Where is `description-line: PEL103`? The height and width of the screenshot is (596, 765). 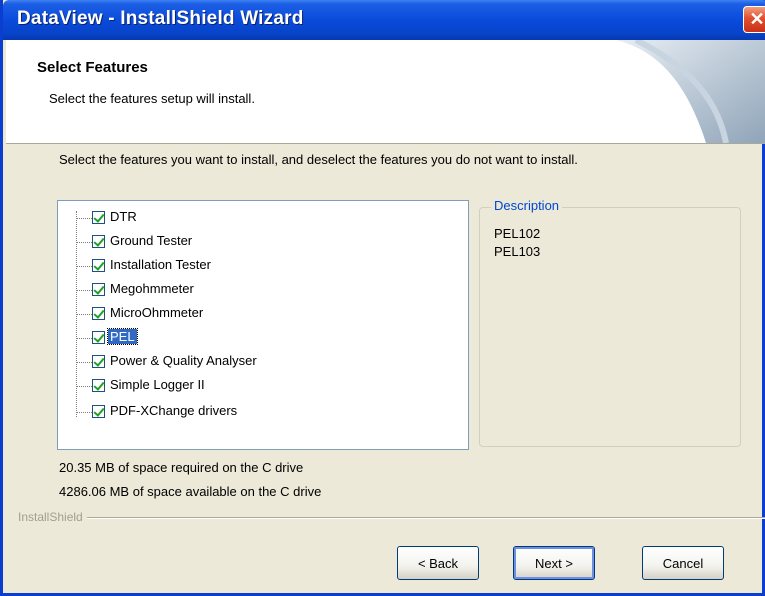 description-line: PEL103 is located at coordinates (517, 251).